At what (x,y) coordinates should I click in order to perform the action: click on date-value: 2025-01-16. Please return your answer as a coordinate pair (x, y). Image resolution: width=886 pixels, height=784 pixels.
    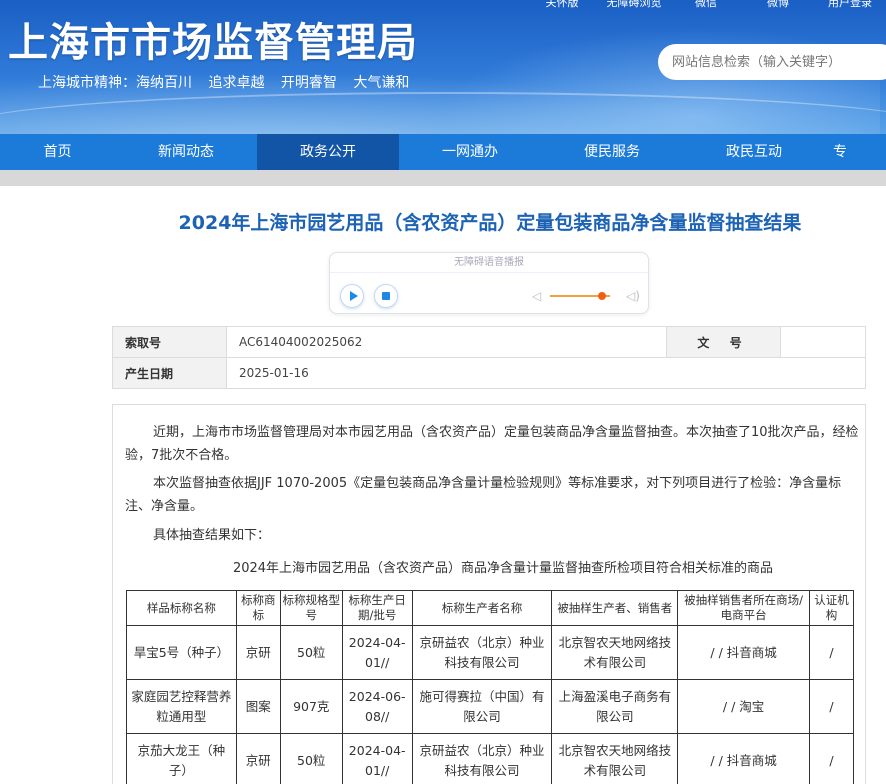
    Looking at the image, I should click on (546, 373).